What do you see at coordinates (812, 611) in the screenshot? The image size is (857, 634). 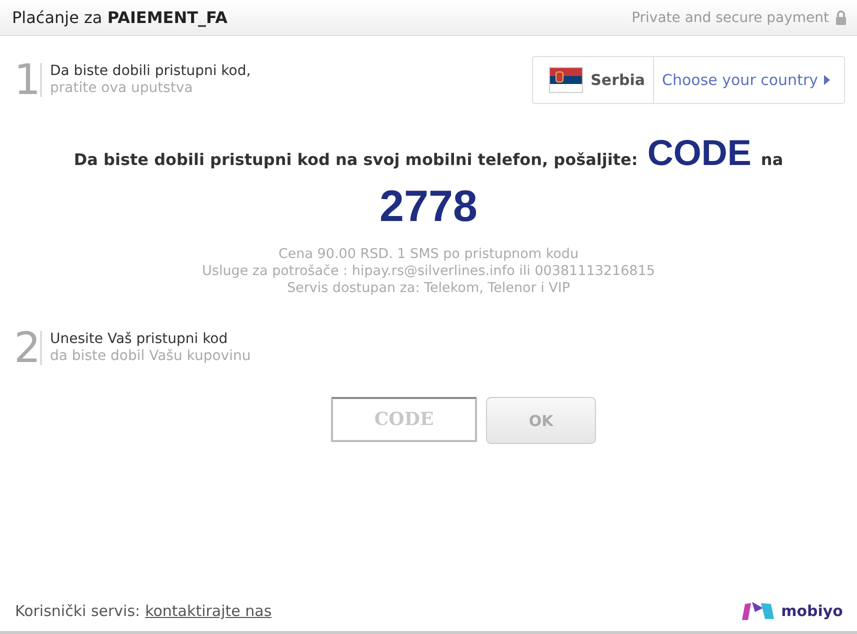 I see `brand-name: mobiyo` at bounding box center [812, 611].